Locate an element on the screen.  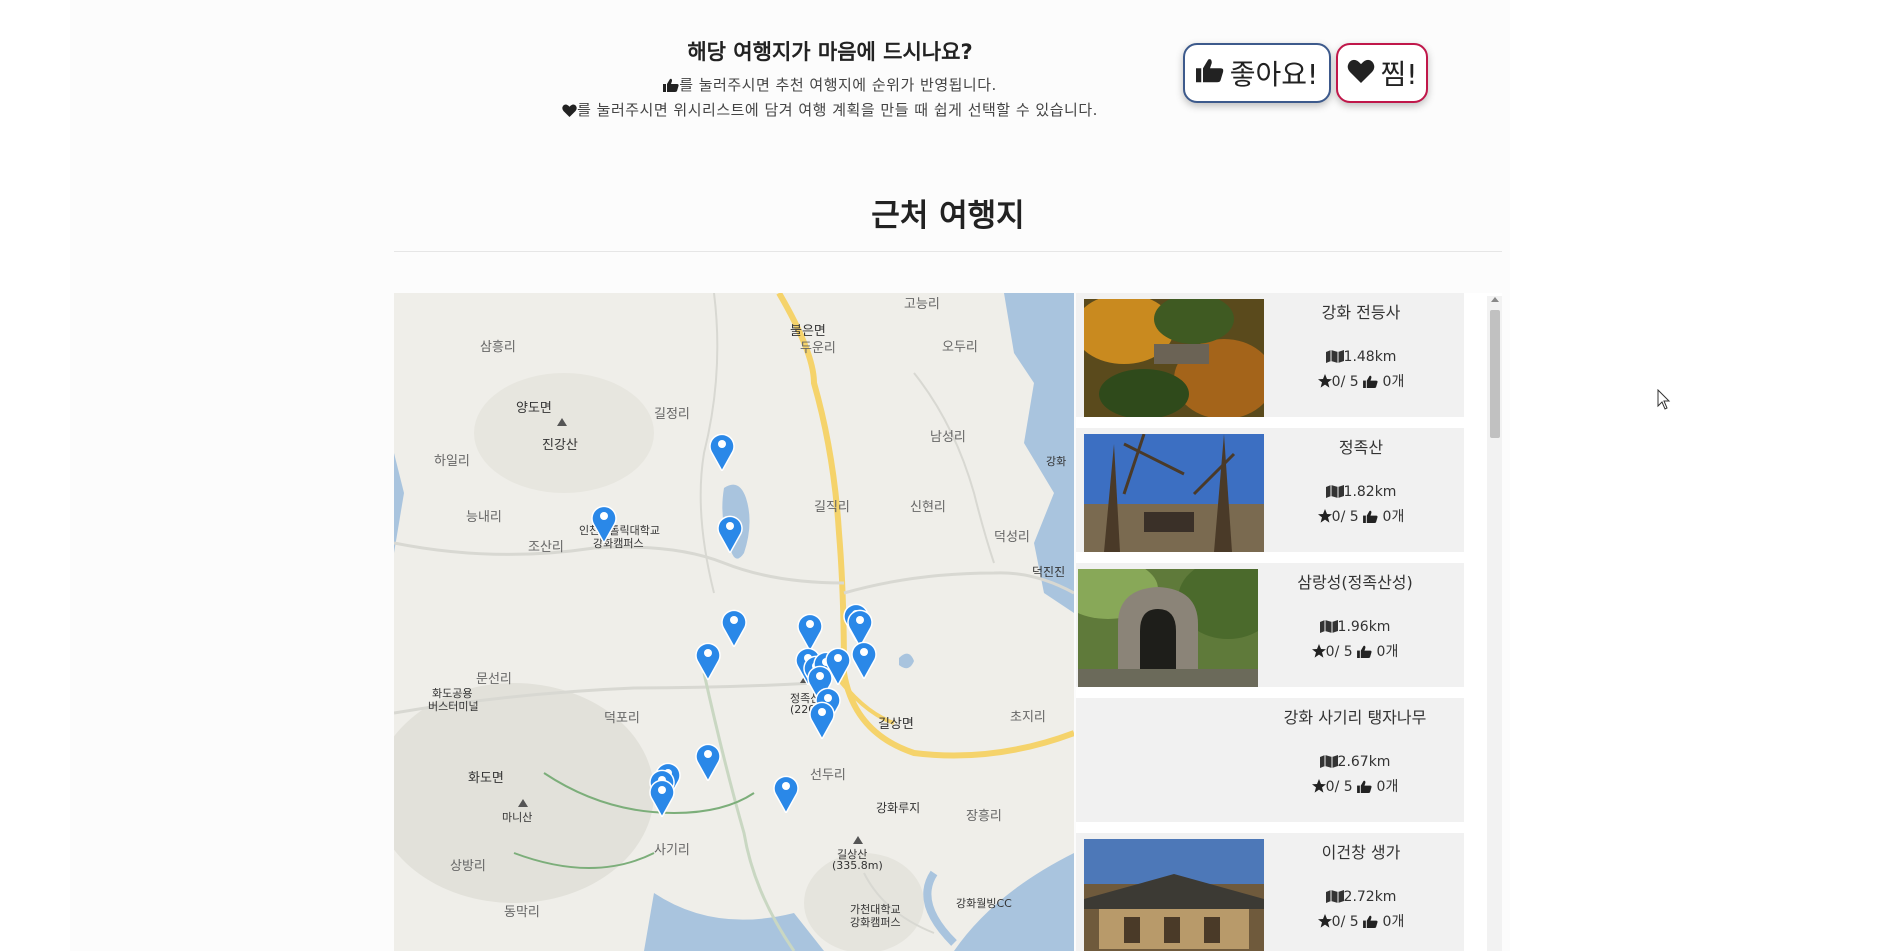
map-label: 신현리 is located at coordinates (928, 507).